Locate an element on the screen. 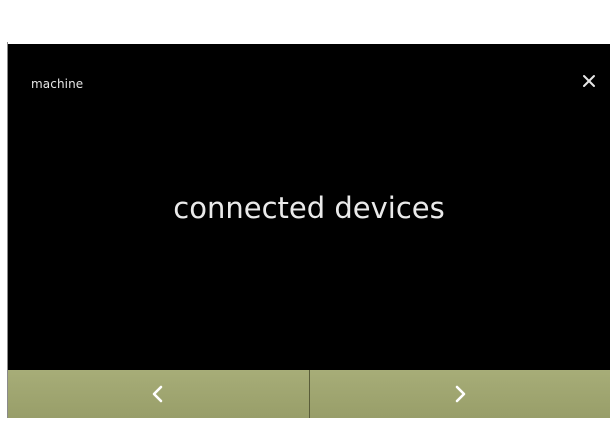 Image resolution: width=610 pixels, height=421 pixels. close-button is located at coordinates (589, 81).